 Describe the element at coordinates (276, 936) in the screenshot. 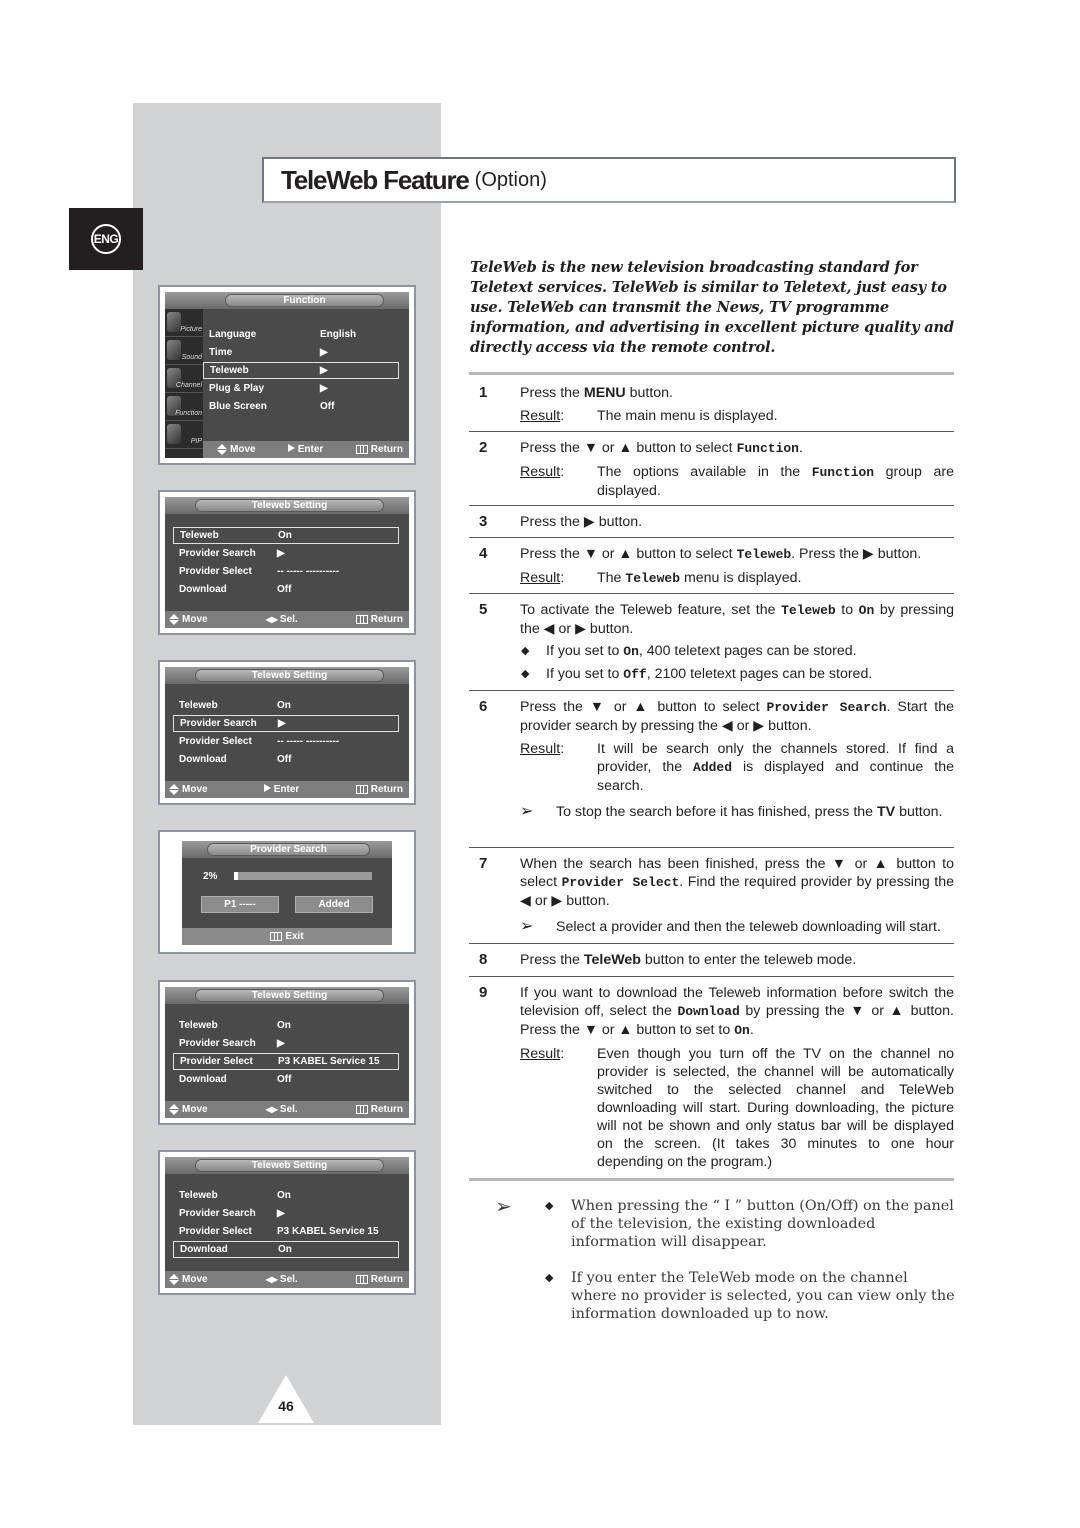

I see `exit-icon` at that location.